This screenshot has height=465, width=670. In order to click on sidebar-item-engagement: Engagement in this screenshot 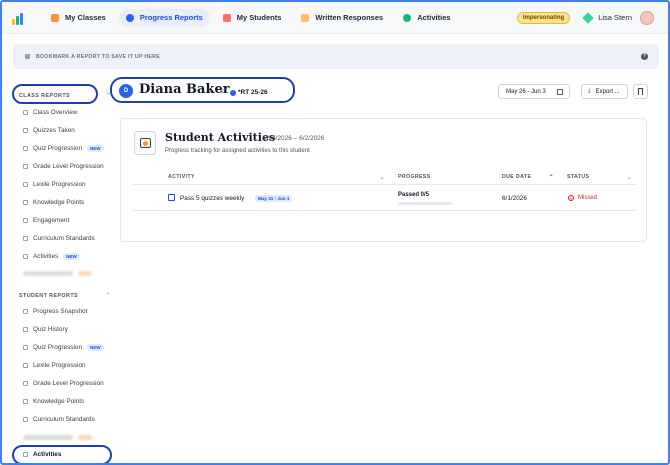, I will do `click(46, 220)`.